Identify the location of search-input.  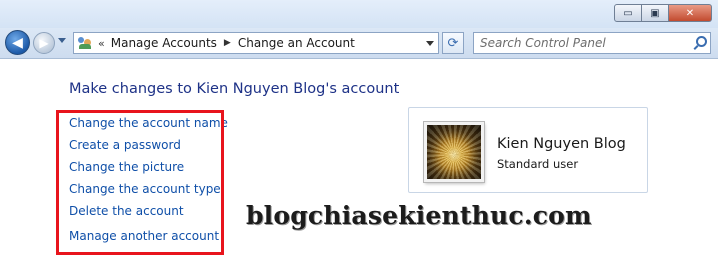
(583, 43).